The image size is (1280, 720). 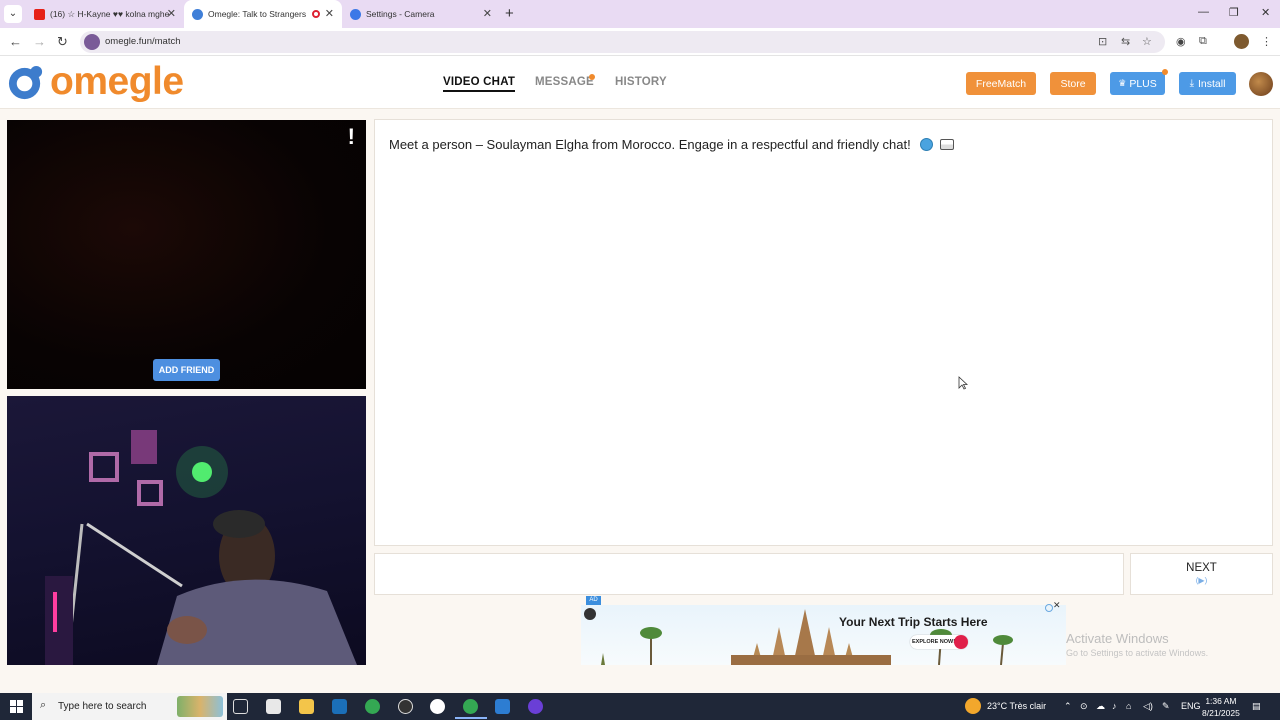 I want to click on bookmark-star-icon: ☆, so click(x=1147, y=41).